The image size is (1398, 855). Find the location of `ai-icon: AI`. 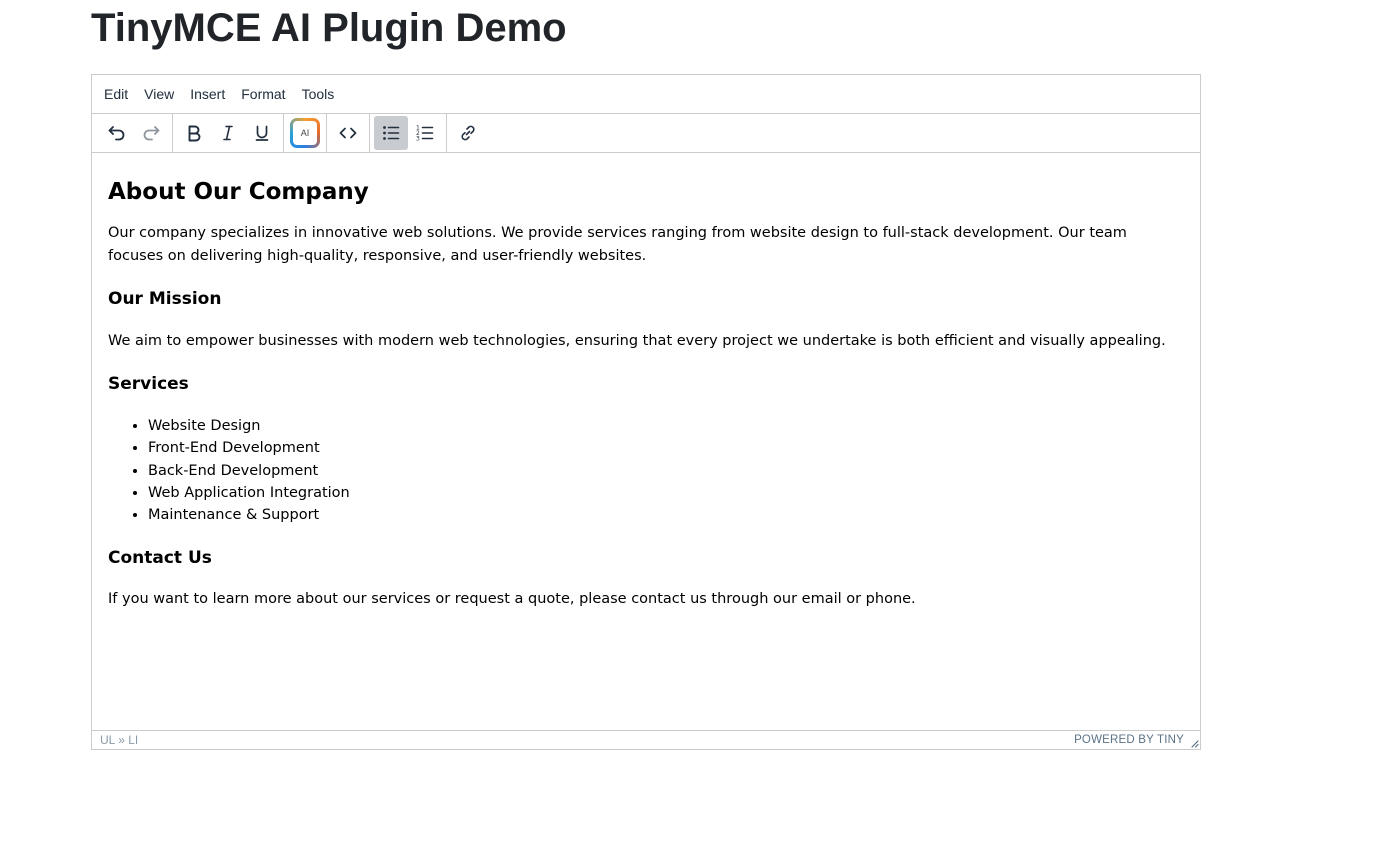

ai-icon: AI is located at coordinates (305, 133).